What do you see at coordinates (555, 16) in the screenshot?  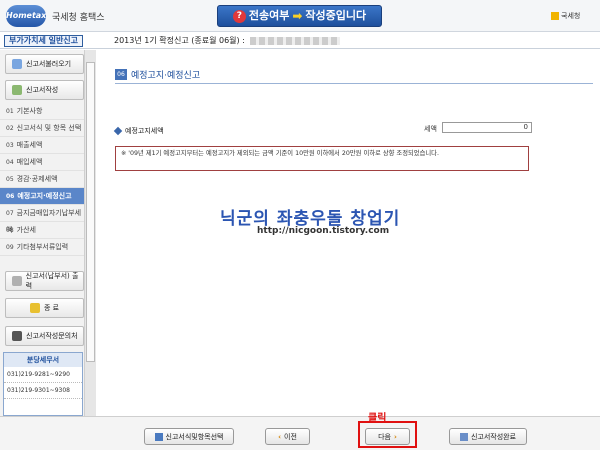 I see `nts-emblem-icon` at bounding box center [555, 16].